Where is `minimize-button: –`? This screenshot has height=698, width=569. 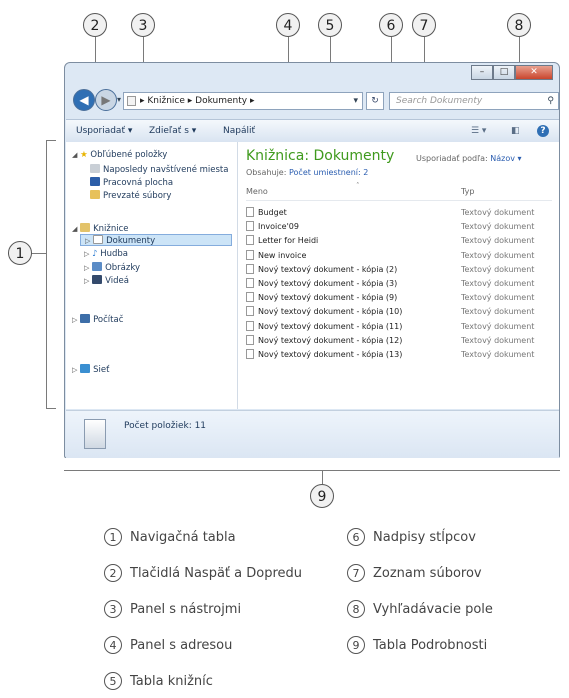 minimize-button: – is located at coordinates (482, 72).